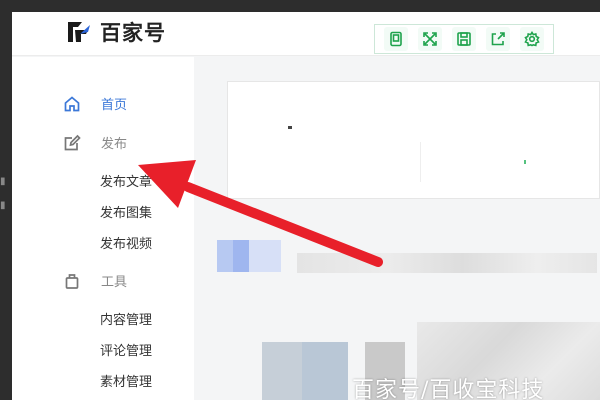 Image resolution: width=600 pixels, height=400 pixels. I want to click on save-icon, so click(464, 39).